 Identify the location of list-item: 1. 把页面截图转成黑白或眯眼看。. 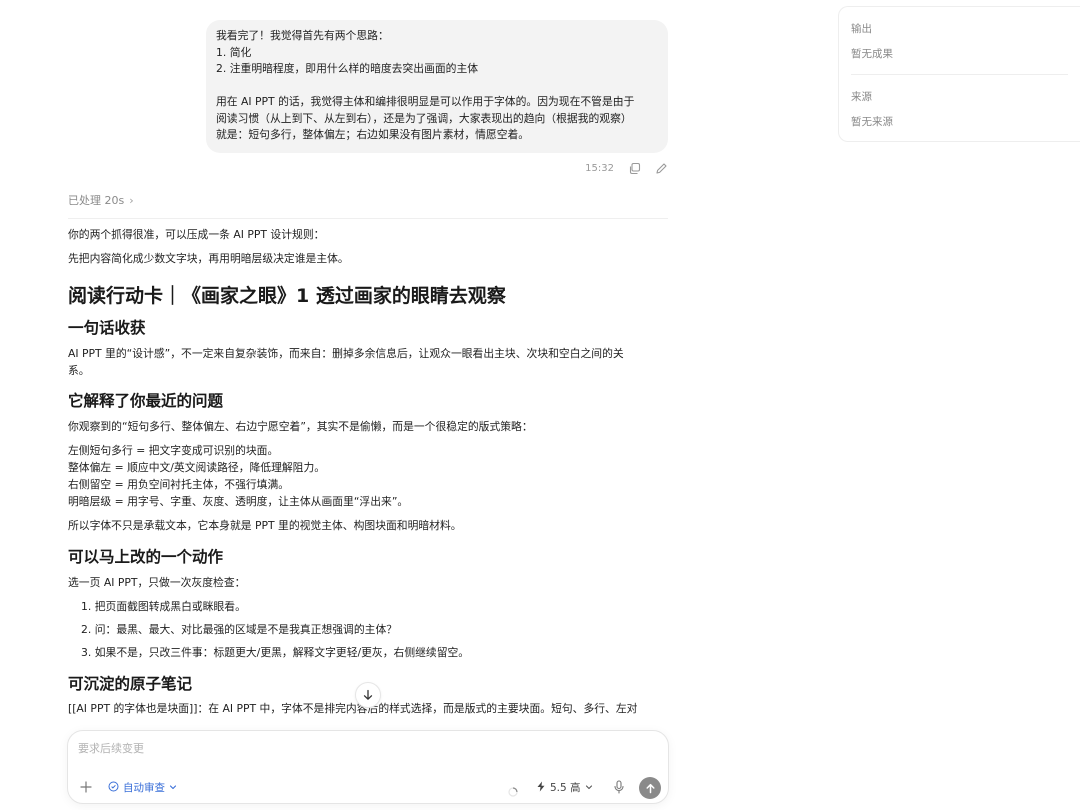
(163, 606).